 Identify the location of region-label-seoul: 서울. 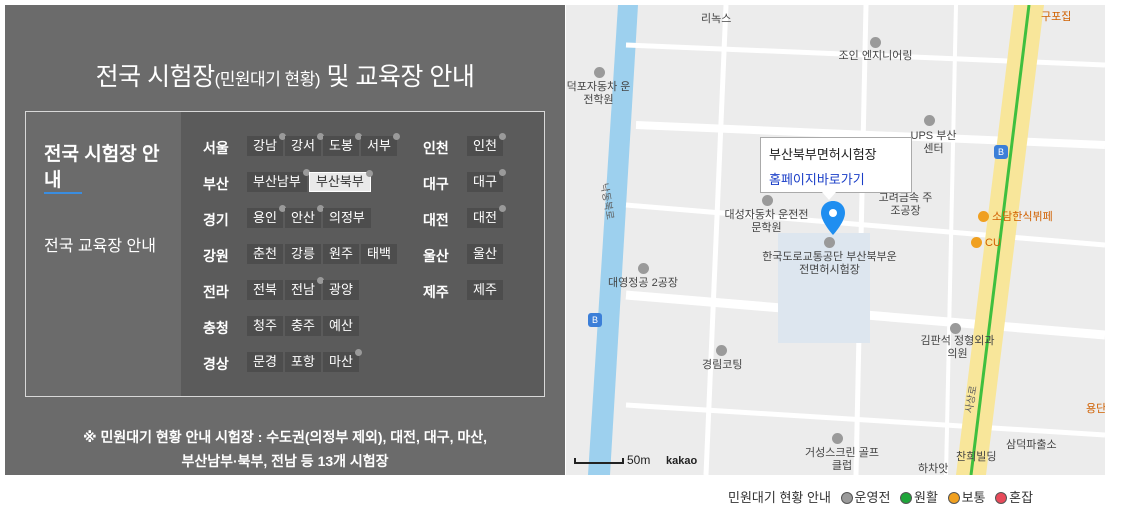
(216, 148).